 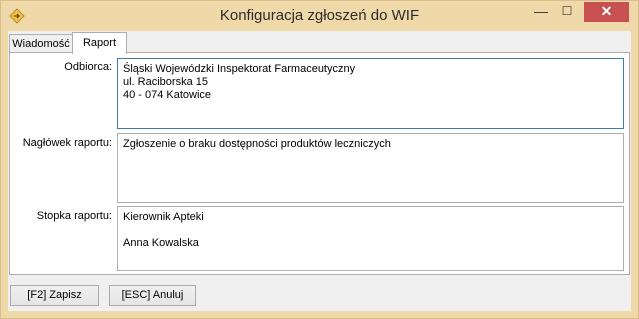 I want to click on title-bar: Konfiguracja zgłoszeń do WIF — ☐ ✕, so click(x=319, y=16).